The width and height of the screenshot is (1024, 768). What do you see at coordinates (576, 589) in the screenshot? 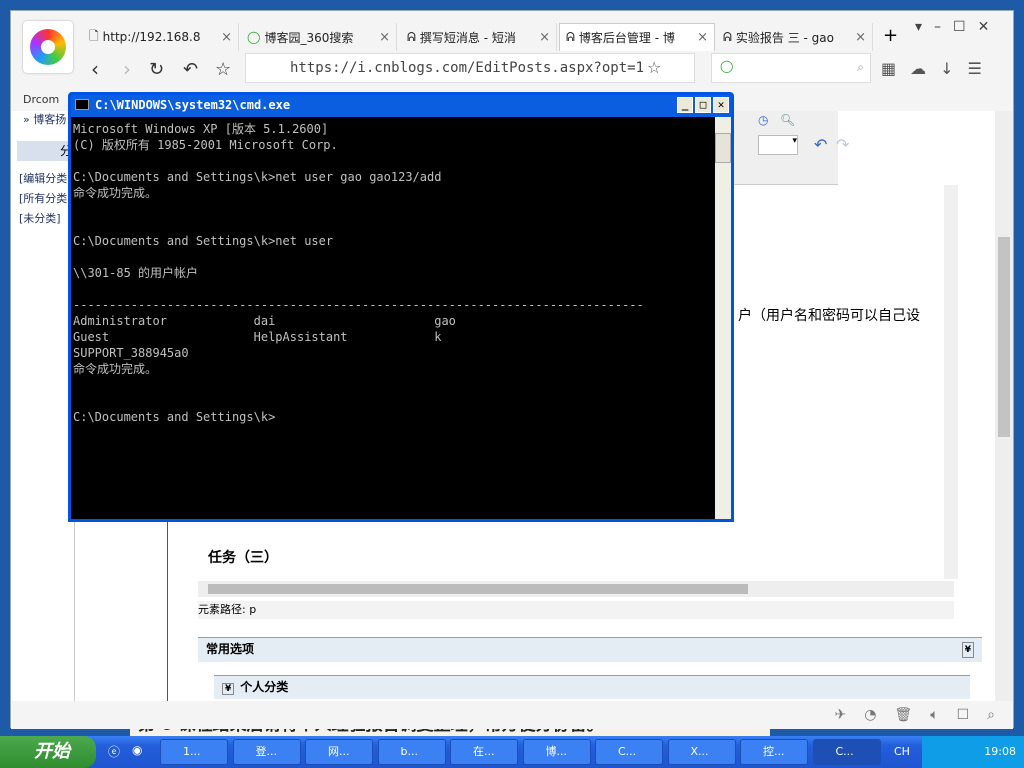
I see `editor-horizontal-scrollbar` at bounding box center [576, 589].